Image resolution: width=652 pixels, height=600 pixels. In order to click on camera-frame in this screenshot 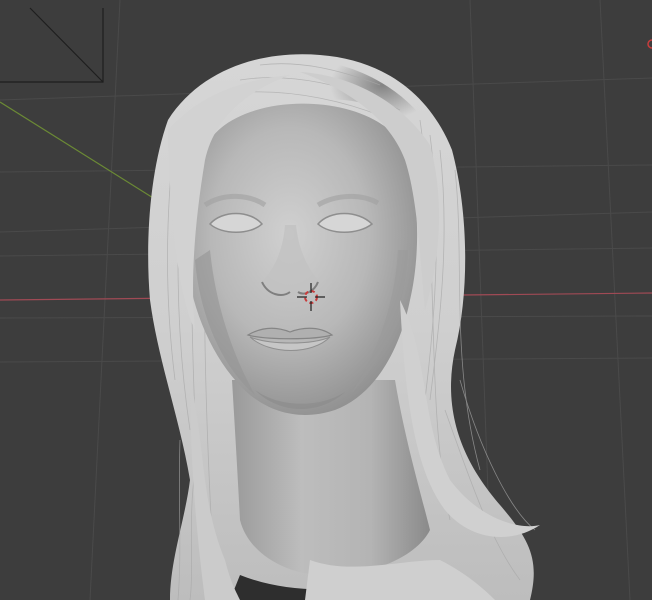, I will do `click(52, 45)`.